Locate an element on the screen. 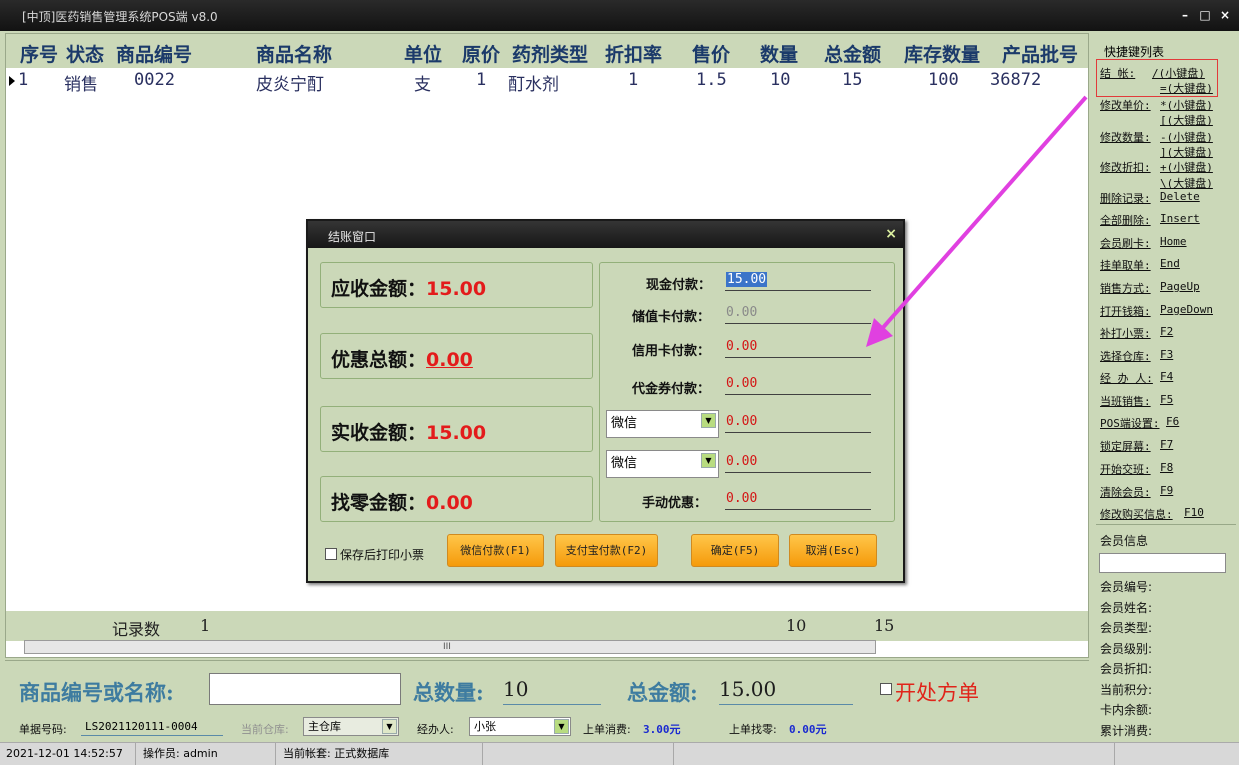 Image resolution: width=1239 pixels, height=765 pixels. payment-method-2-value: 微信 is located at coordinates (624, 463).